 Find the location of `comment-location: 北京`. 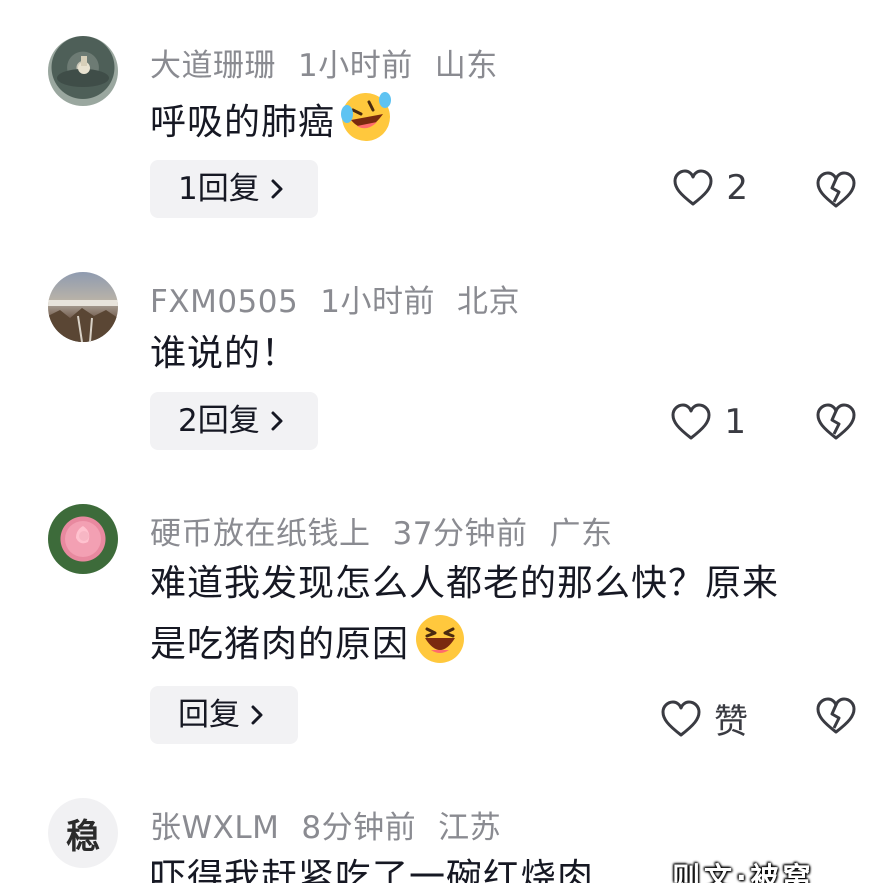

comment-location: 北京 is located at coordinates (488, 302).